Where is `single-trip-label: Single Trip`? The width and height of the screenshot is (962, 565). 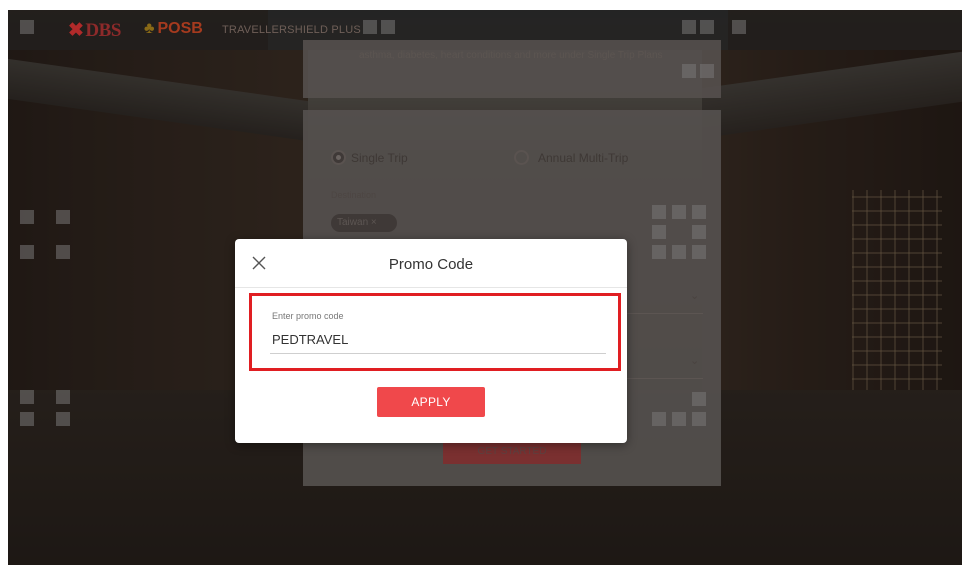 single-trip-label: Single Trip is located at coordinates (379, 158).